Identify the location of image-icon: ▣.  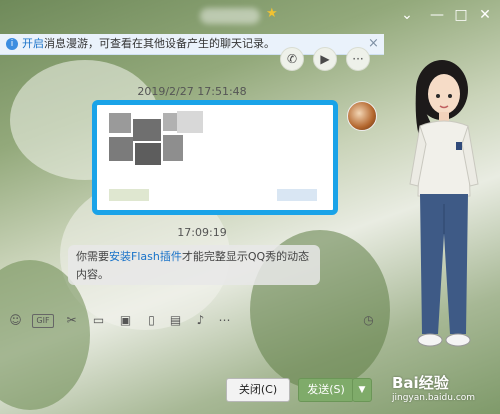
(125, 320).